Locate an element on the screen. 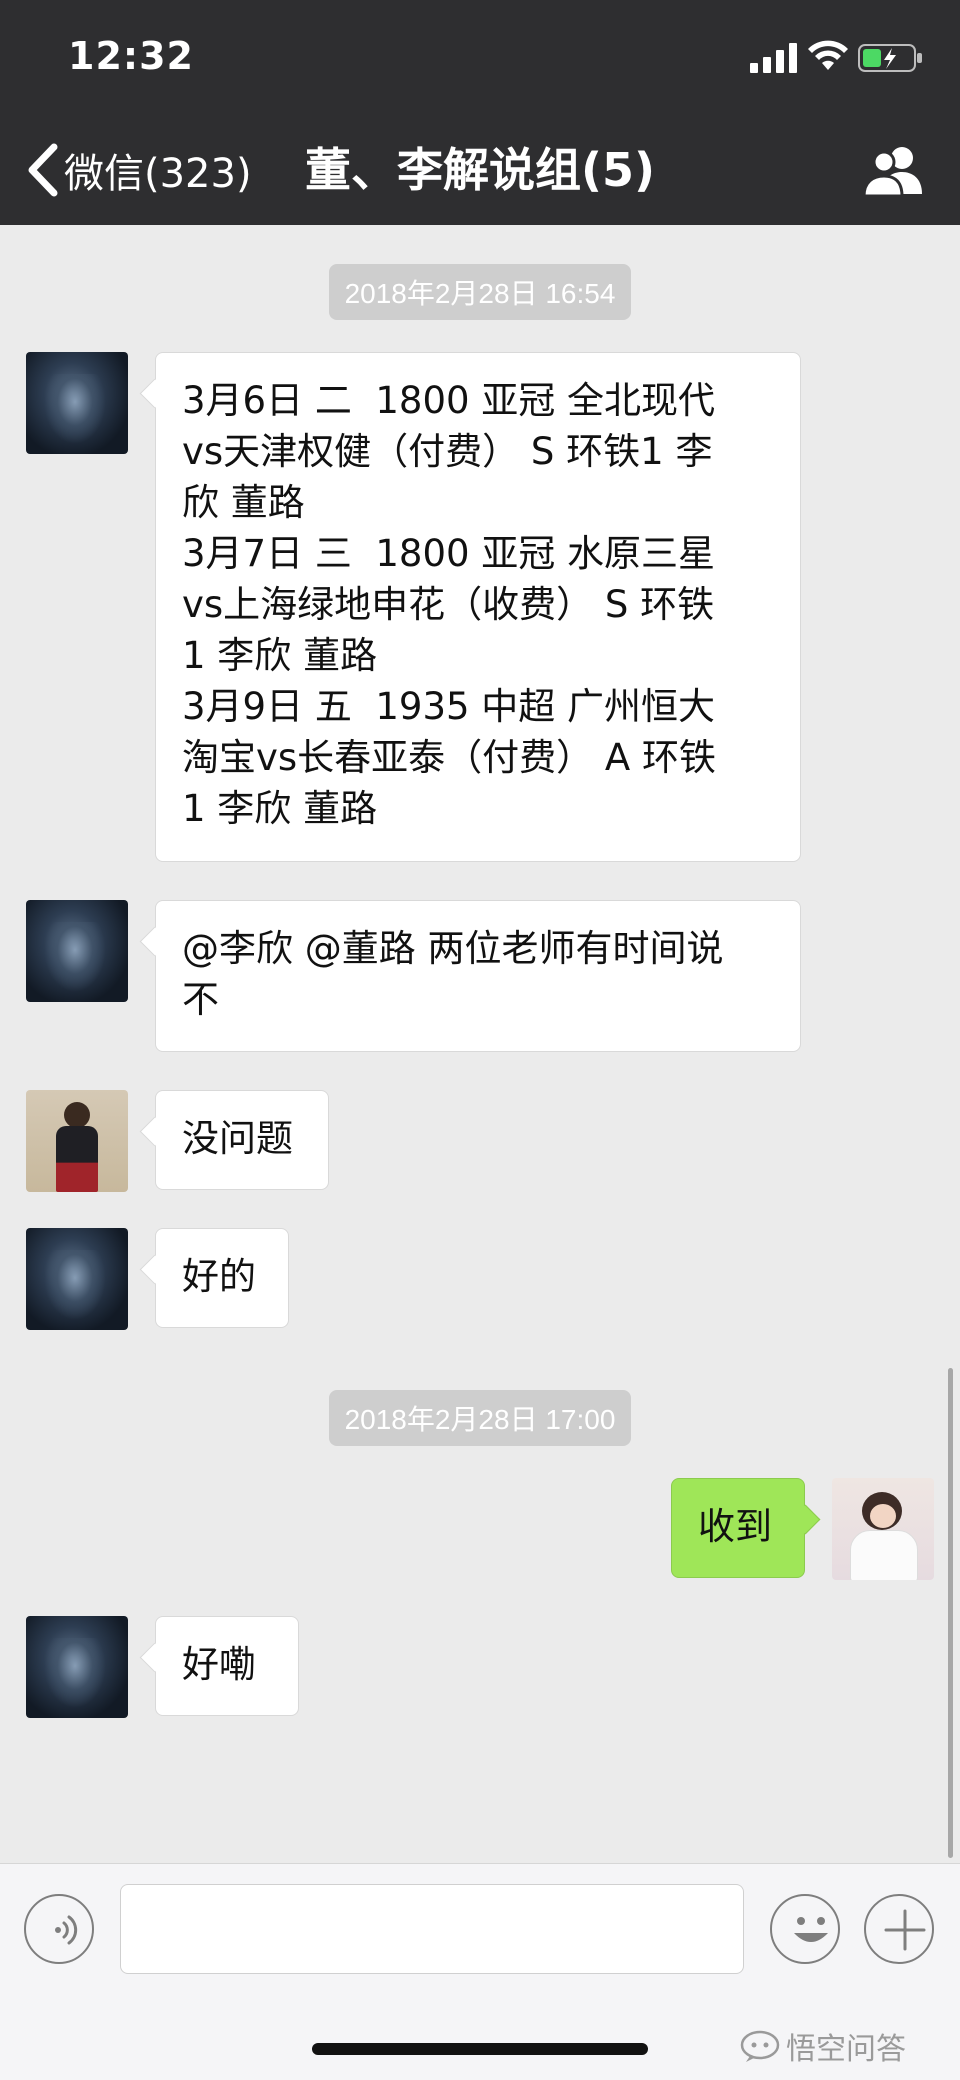  chevron-left-icon is located at coordinates (43, 170).